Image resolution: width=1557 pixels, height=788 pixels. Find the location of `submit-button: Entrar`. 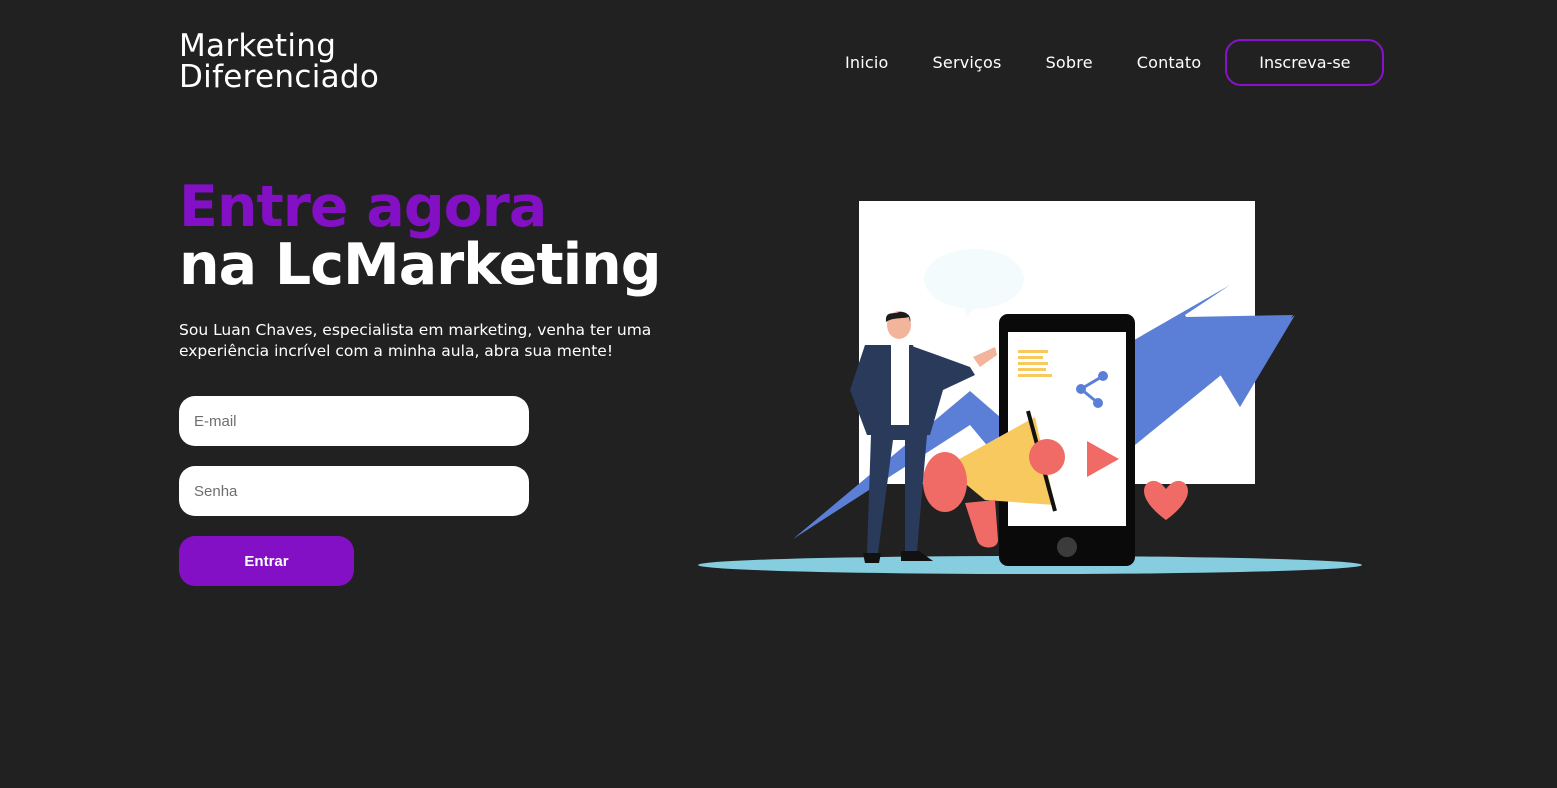

submit-button: Entrar is located at coordinates (266, 561).